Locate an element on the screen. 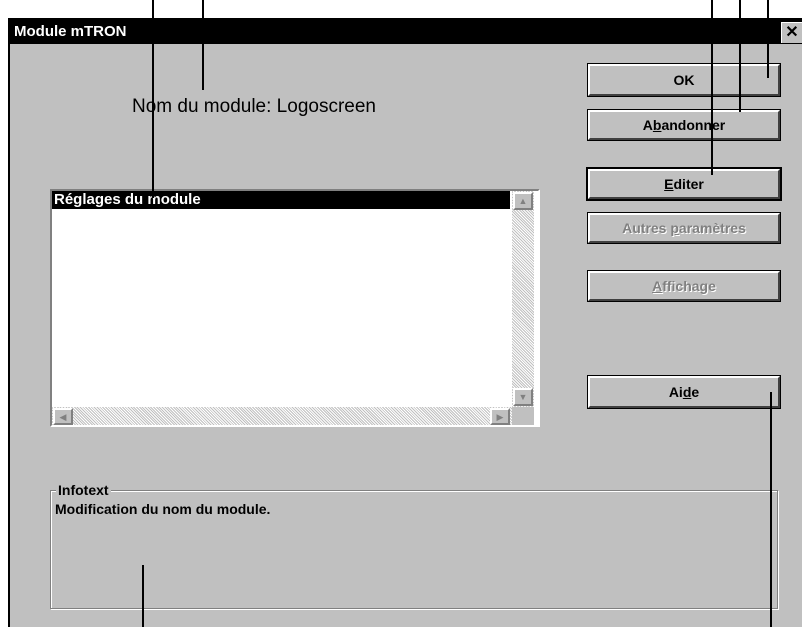 The width and height of the screenshot is (802, 627). cancel-button: Abandonner is located at coordinates (684, 125).